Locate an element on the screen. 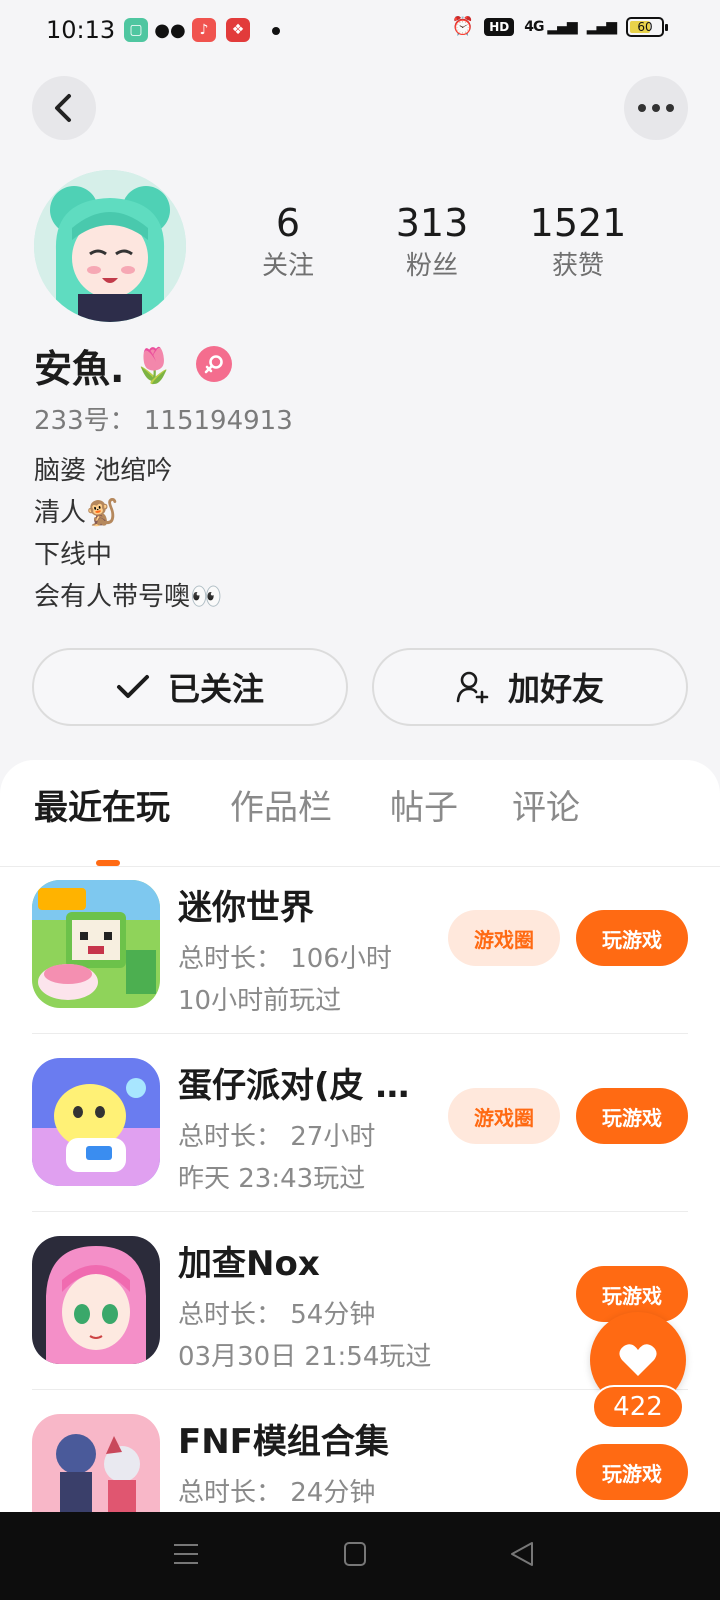 Image resolution: width=720 pixels, height=1600 pixels. game-last-played: 10小时前玩过 is located at coordinates (260, 1001).